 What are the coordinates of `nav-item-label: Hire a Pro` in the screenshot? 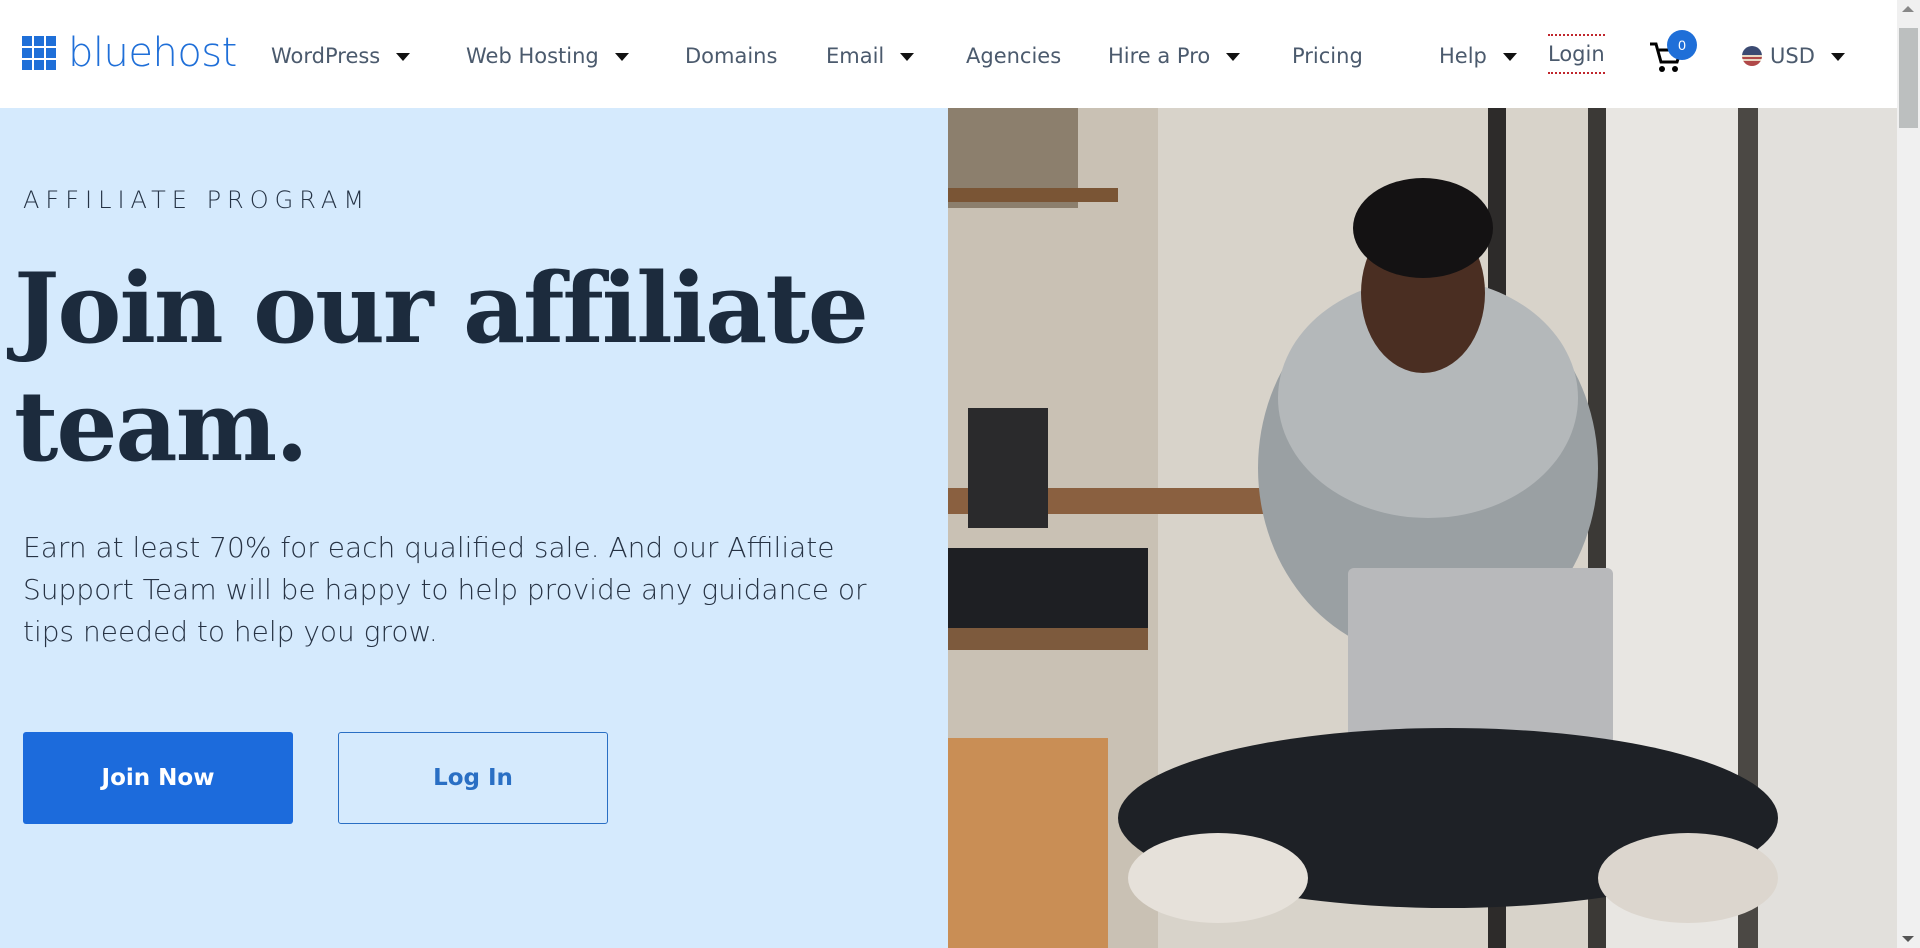 It's located at (1159, 56).